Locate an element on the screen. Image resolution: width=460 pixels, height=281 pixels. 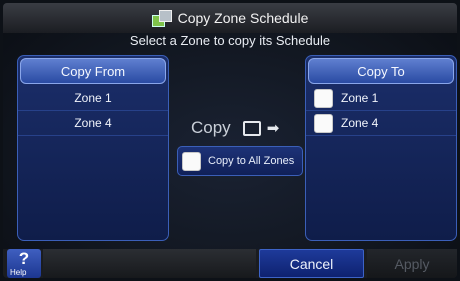
copy-to-all-zones-button: Copy to All Zones is located at coordinates (240, 161).